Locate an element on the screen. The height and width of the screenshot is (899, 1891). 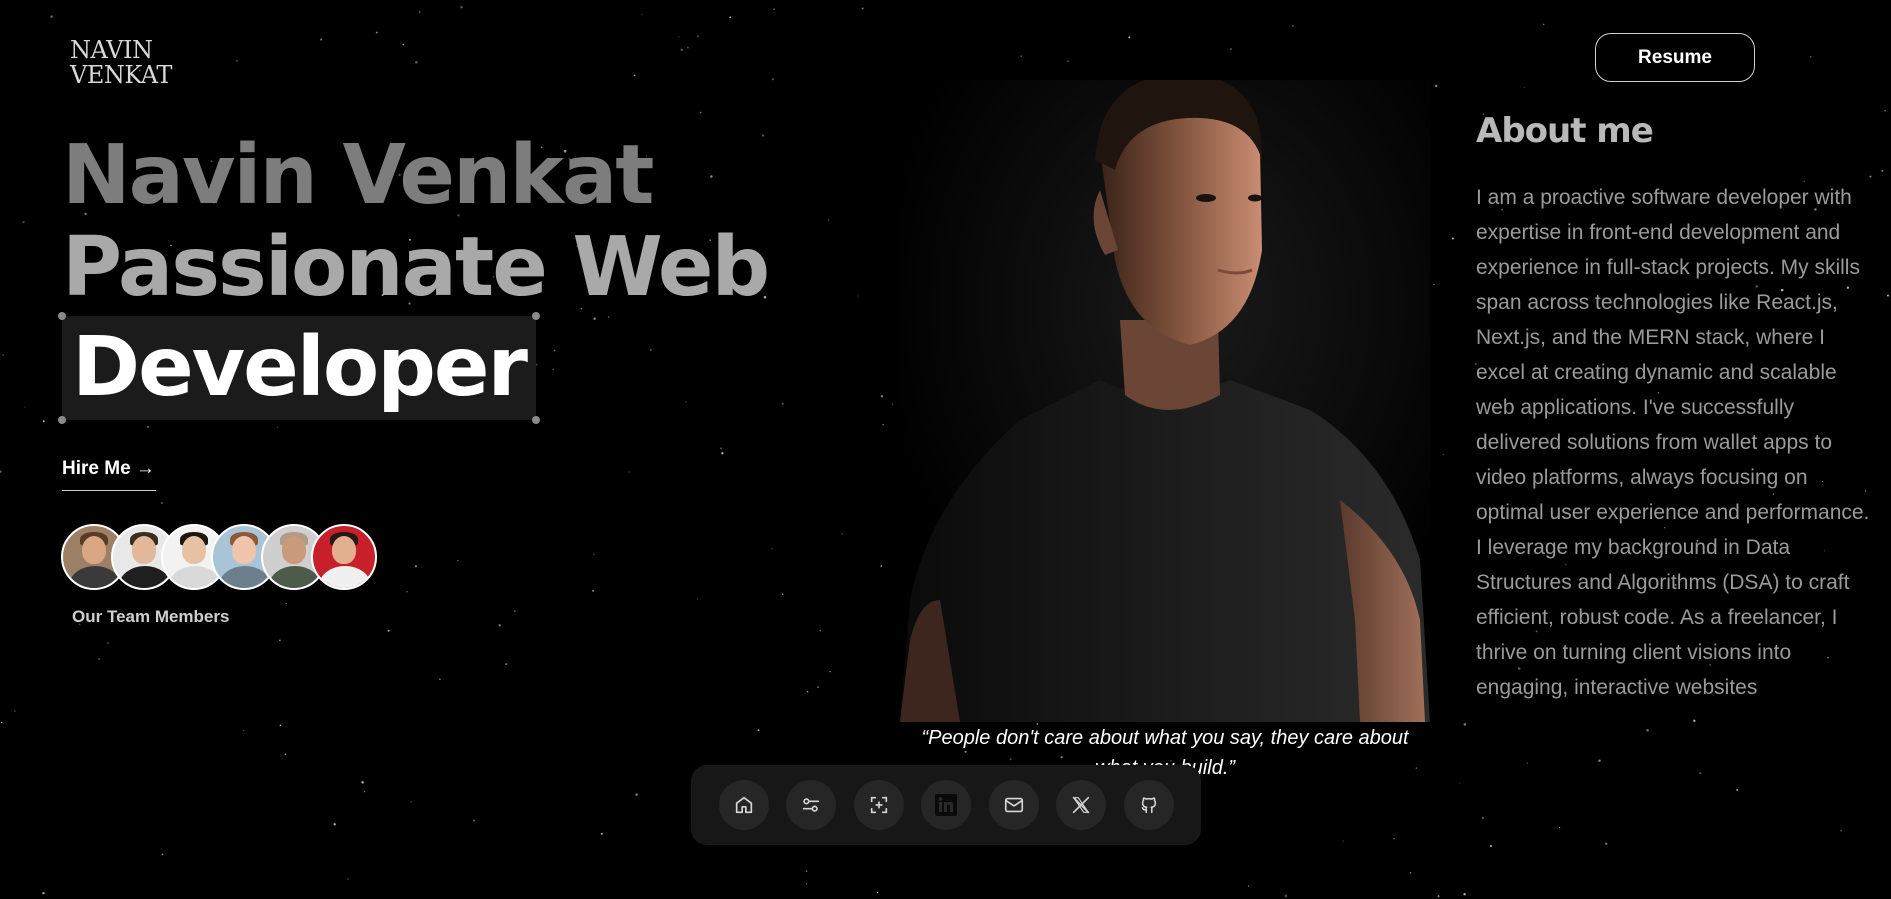
hero-highlight-word: Developer is located at coordinates (300, 367).